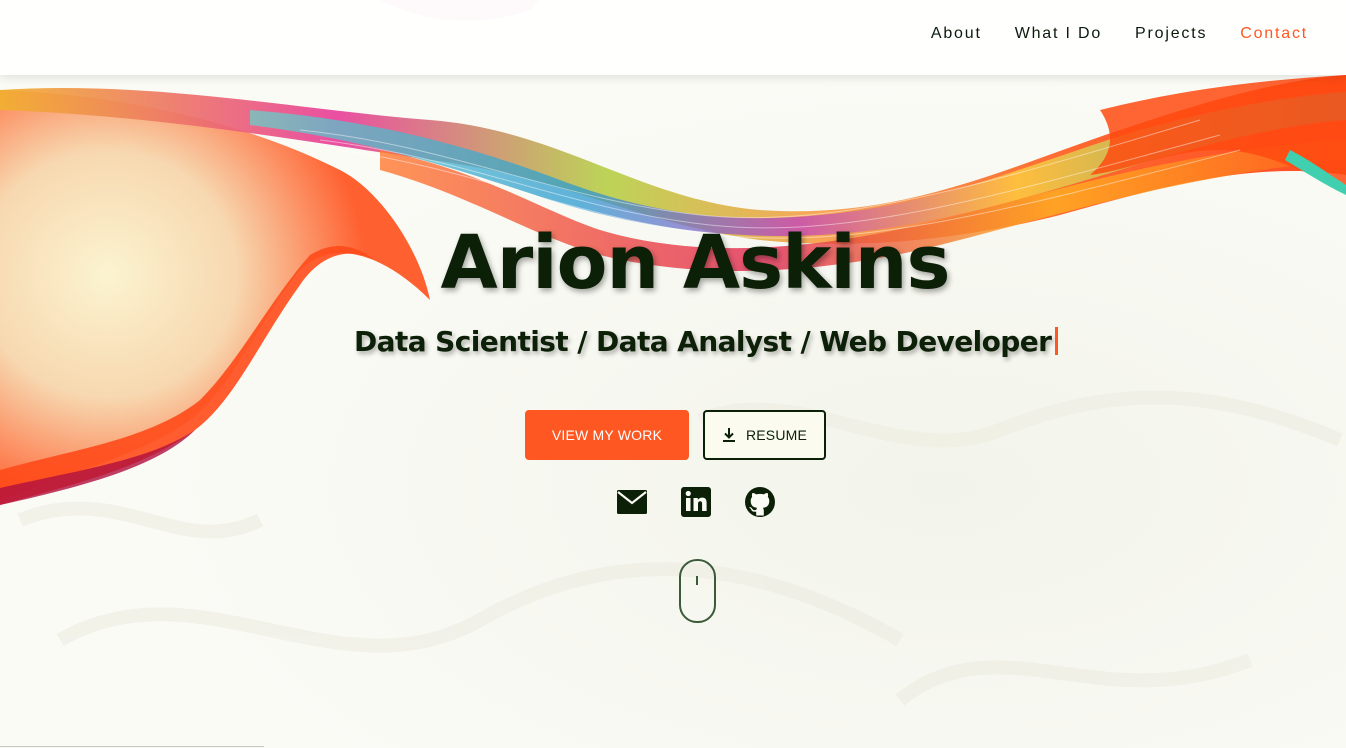 This screenshot has height=748, width=1346. Describe the element at coordinates (695, 263) in the screenshot. I see `hero-name: Arion Askins` at that location.